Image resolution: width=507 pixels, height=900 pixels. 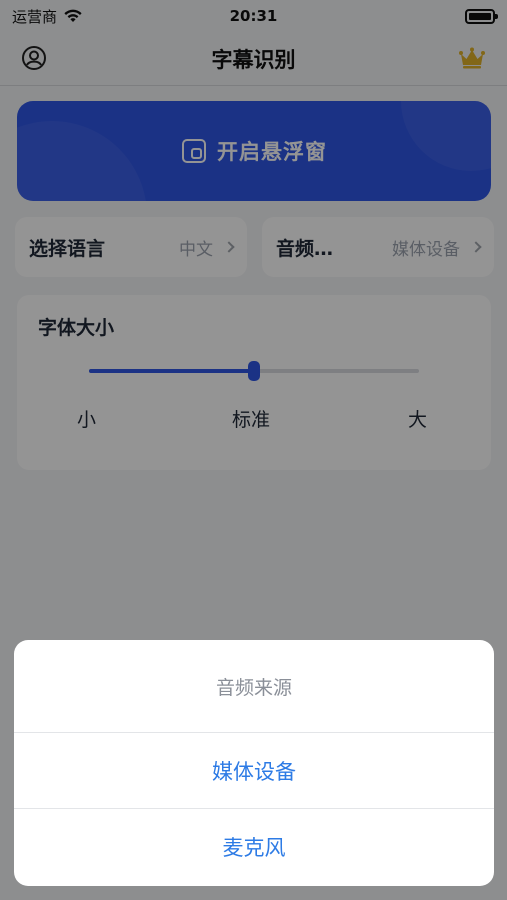 I want to click on action-sheet-option-microphone: 麦克风, so click(x=254, y=847).